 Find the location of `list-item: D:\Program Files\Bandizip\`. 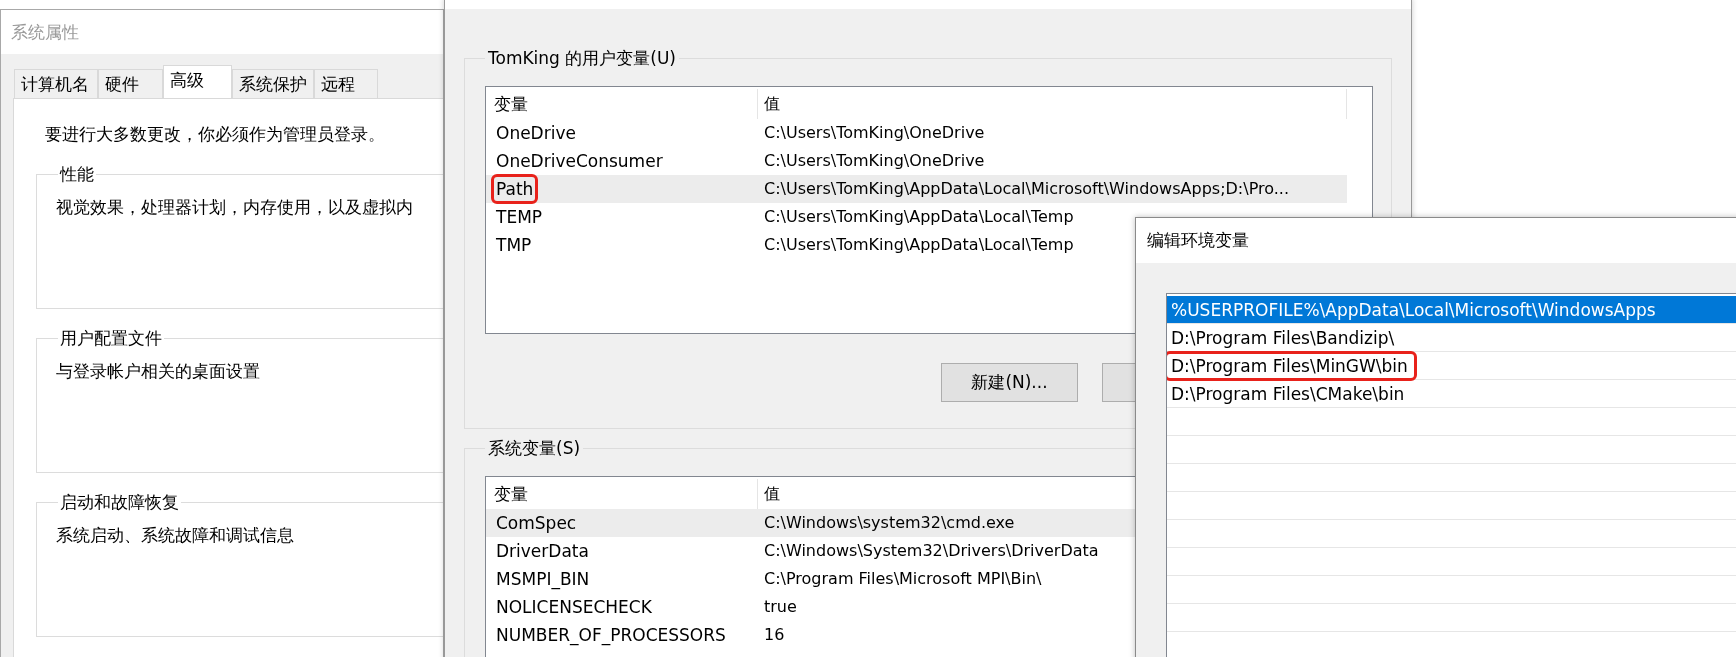

list-item: D:\Program Files\Bandizip\ is located at coordinates (1451, 338).